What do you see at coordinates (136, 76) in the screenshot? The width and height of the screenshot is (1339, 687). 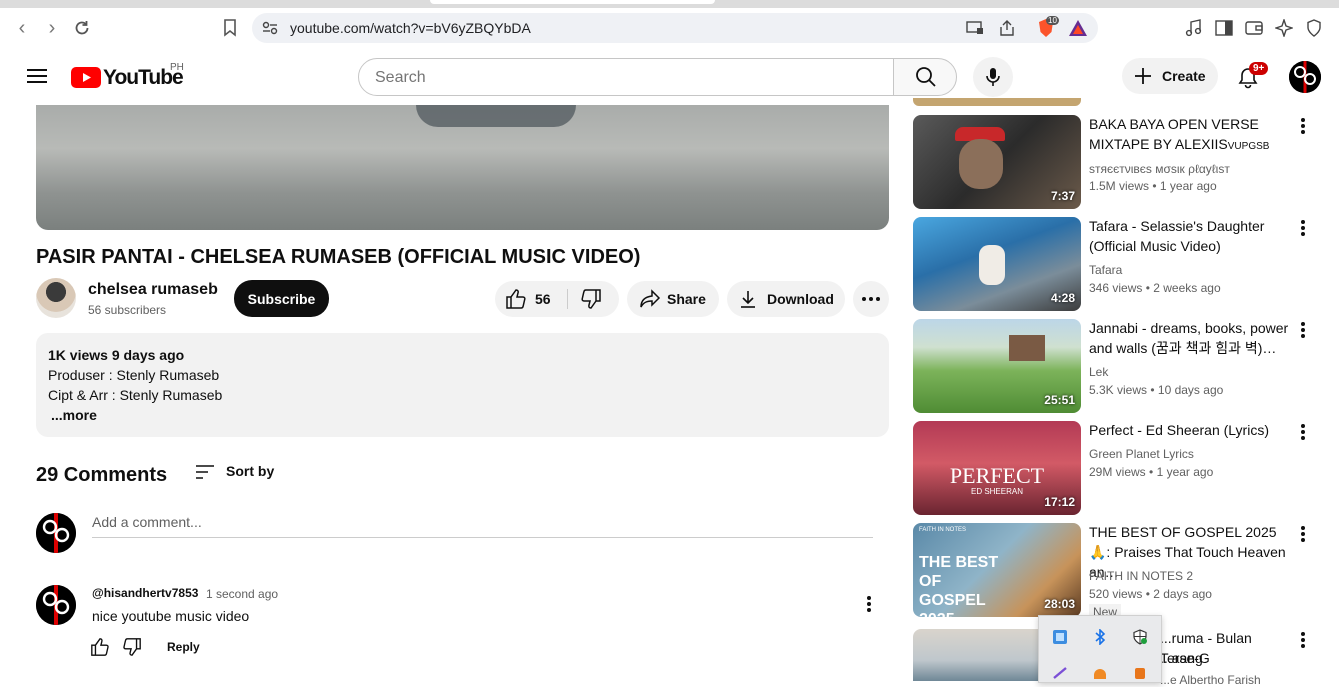 I see `youtube-logo: YouTube PH` at bounding box center [136, 76].